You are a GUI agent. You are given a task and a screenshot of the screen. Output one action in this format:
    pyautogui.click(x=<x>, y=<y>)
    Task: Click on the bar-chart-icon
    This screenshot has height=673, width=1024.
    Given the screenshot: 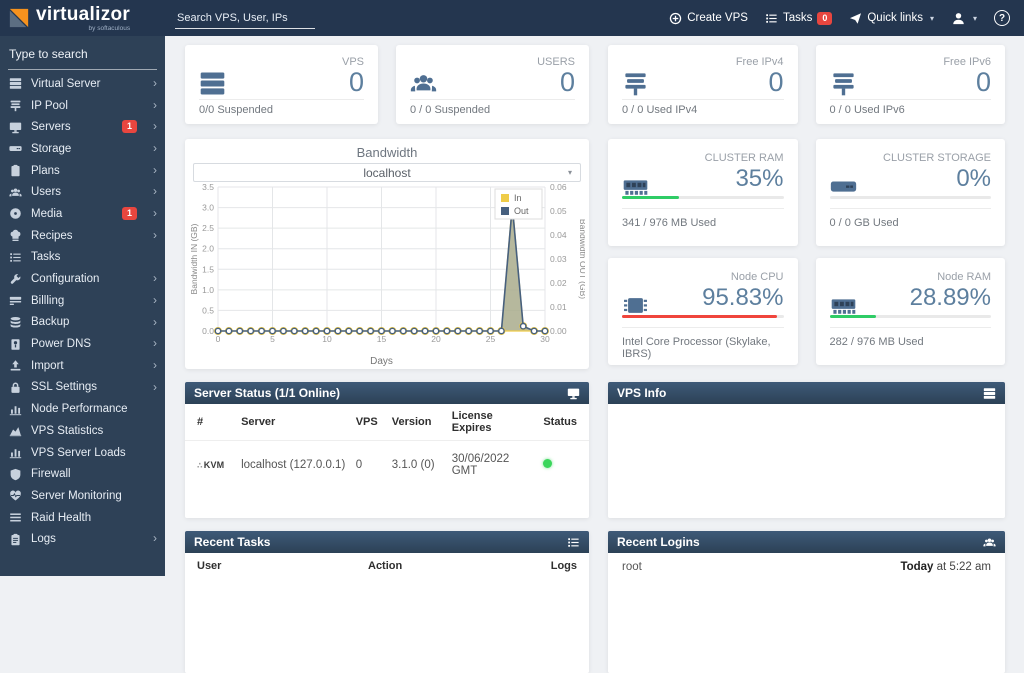 What is the action you would take?
    pyautogui.click(x=15, y=452)
    